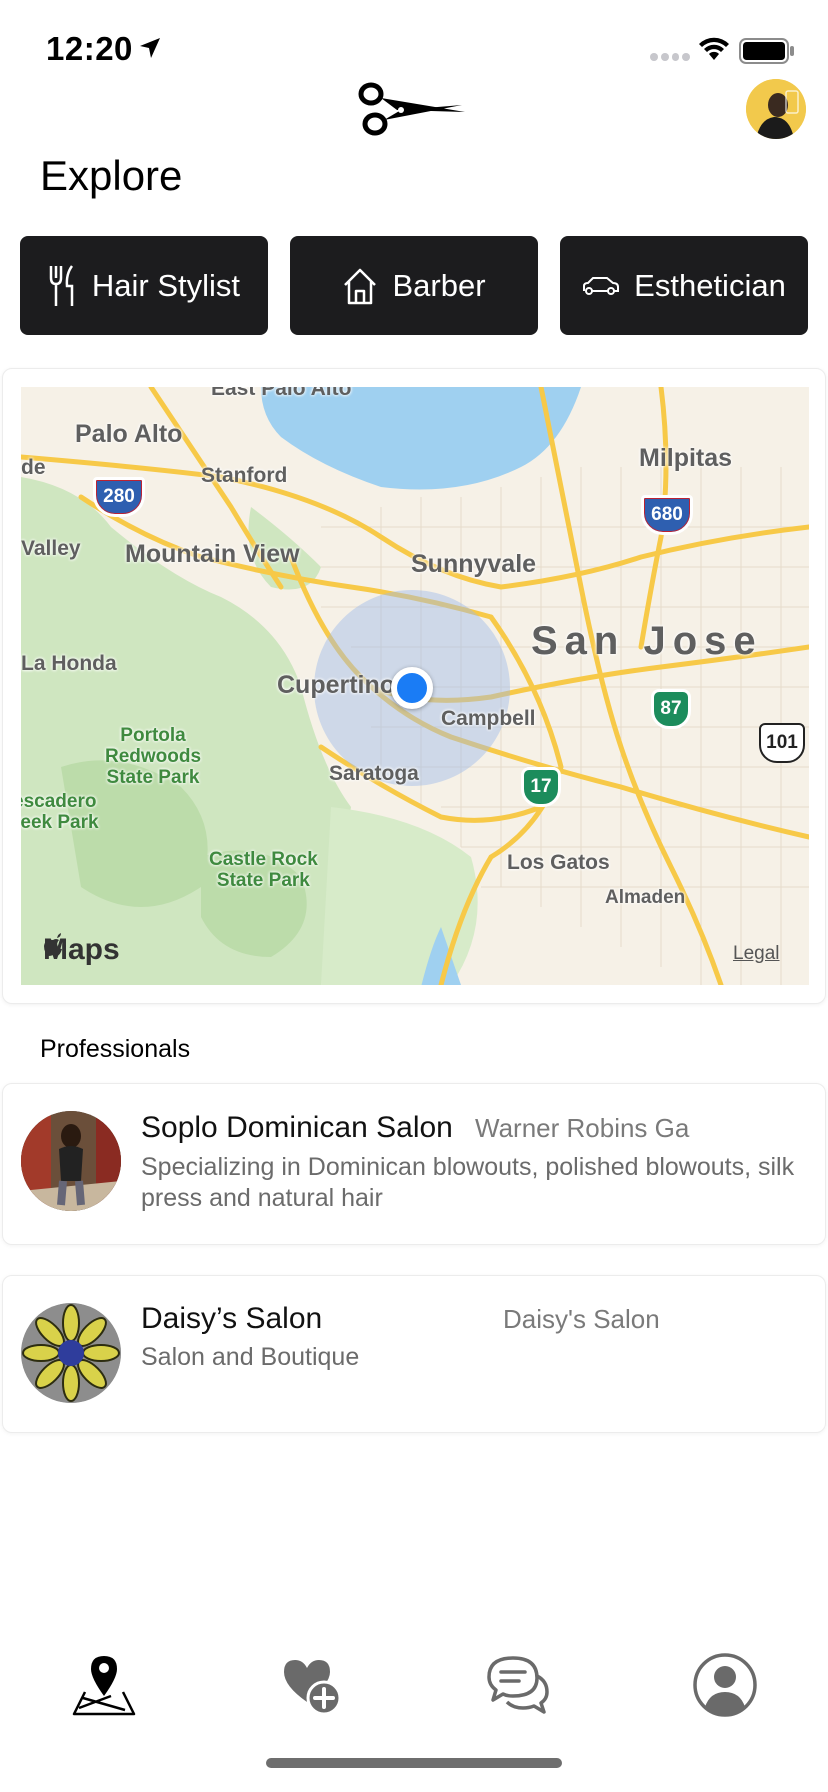 The height and width of the screenshot is (1792, 828). I want to click on professional-photo, so click(71, 1161).